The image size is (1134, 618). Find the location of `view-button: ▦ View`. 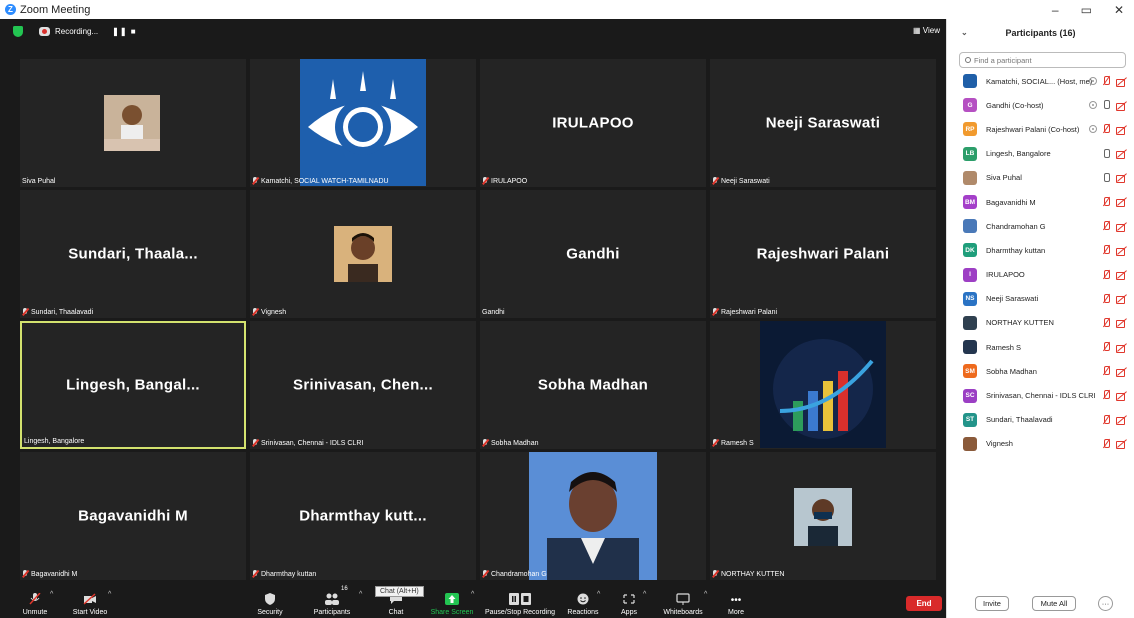

view-button: ▦ View is located at coordinates (926, 30).